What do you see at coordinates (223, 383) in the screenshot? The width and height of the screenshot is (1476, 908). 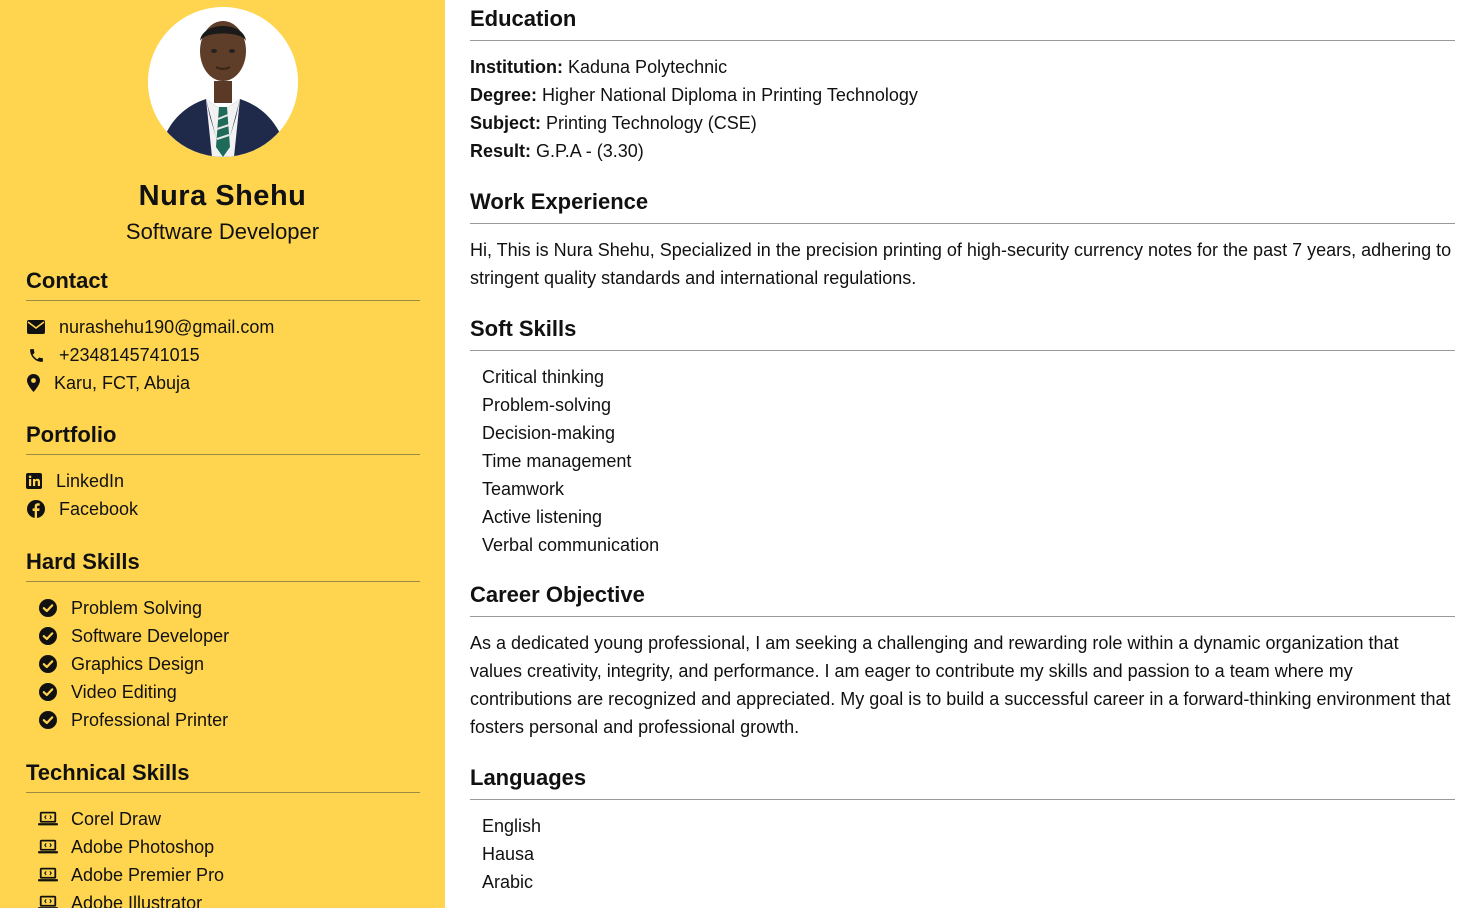 I see `contact-location: Karu, FCT, Abuja` at bounding box center [223, 383].